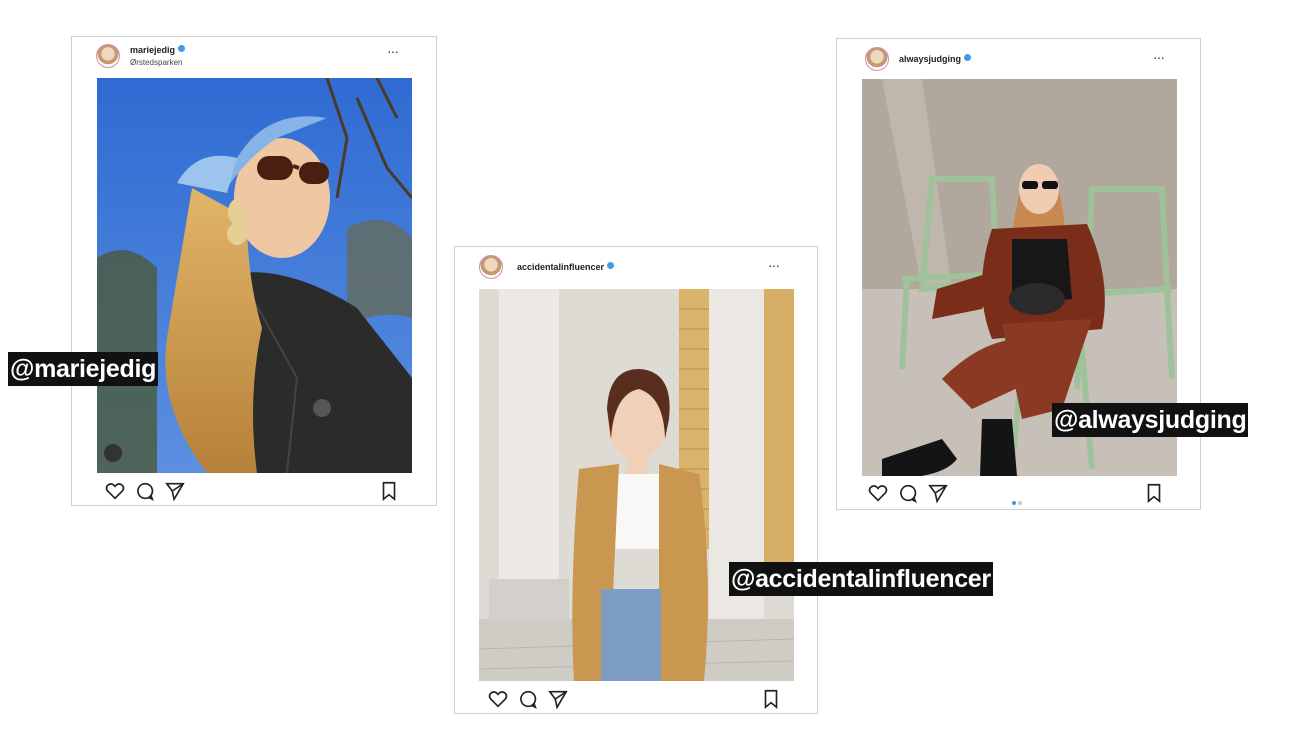 This screenshot has width=1292, height=729. What do you see at coordinates (254, 56) in the screenshot?
I see `post-header: mariejedig Ørstedsparken ···` at bounding box center [254, 56].